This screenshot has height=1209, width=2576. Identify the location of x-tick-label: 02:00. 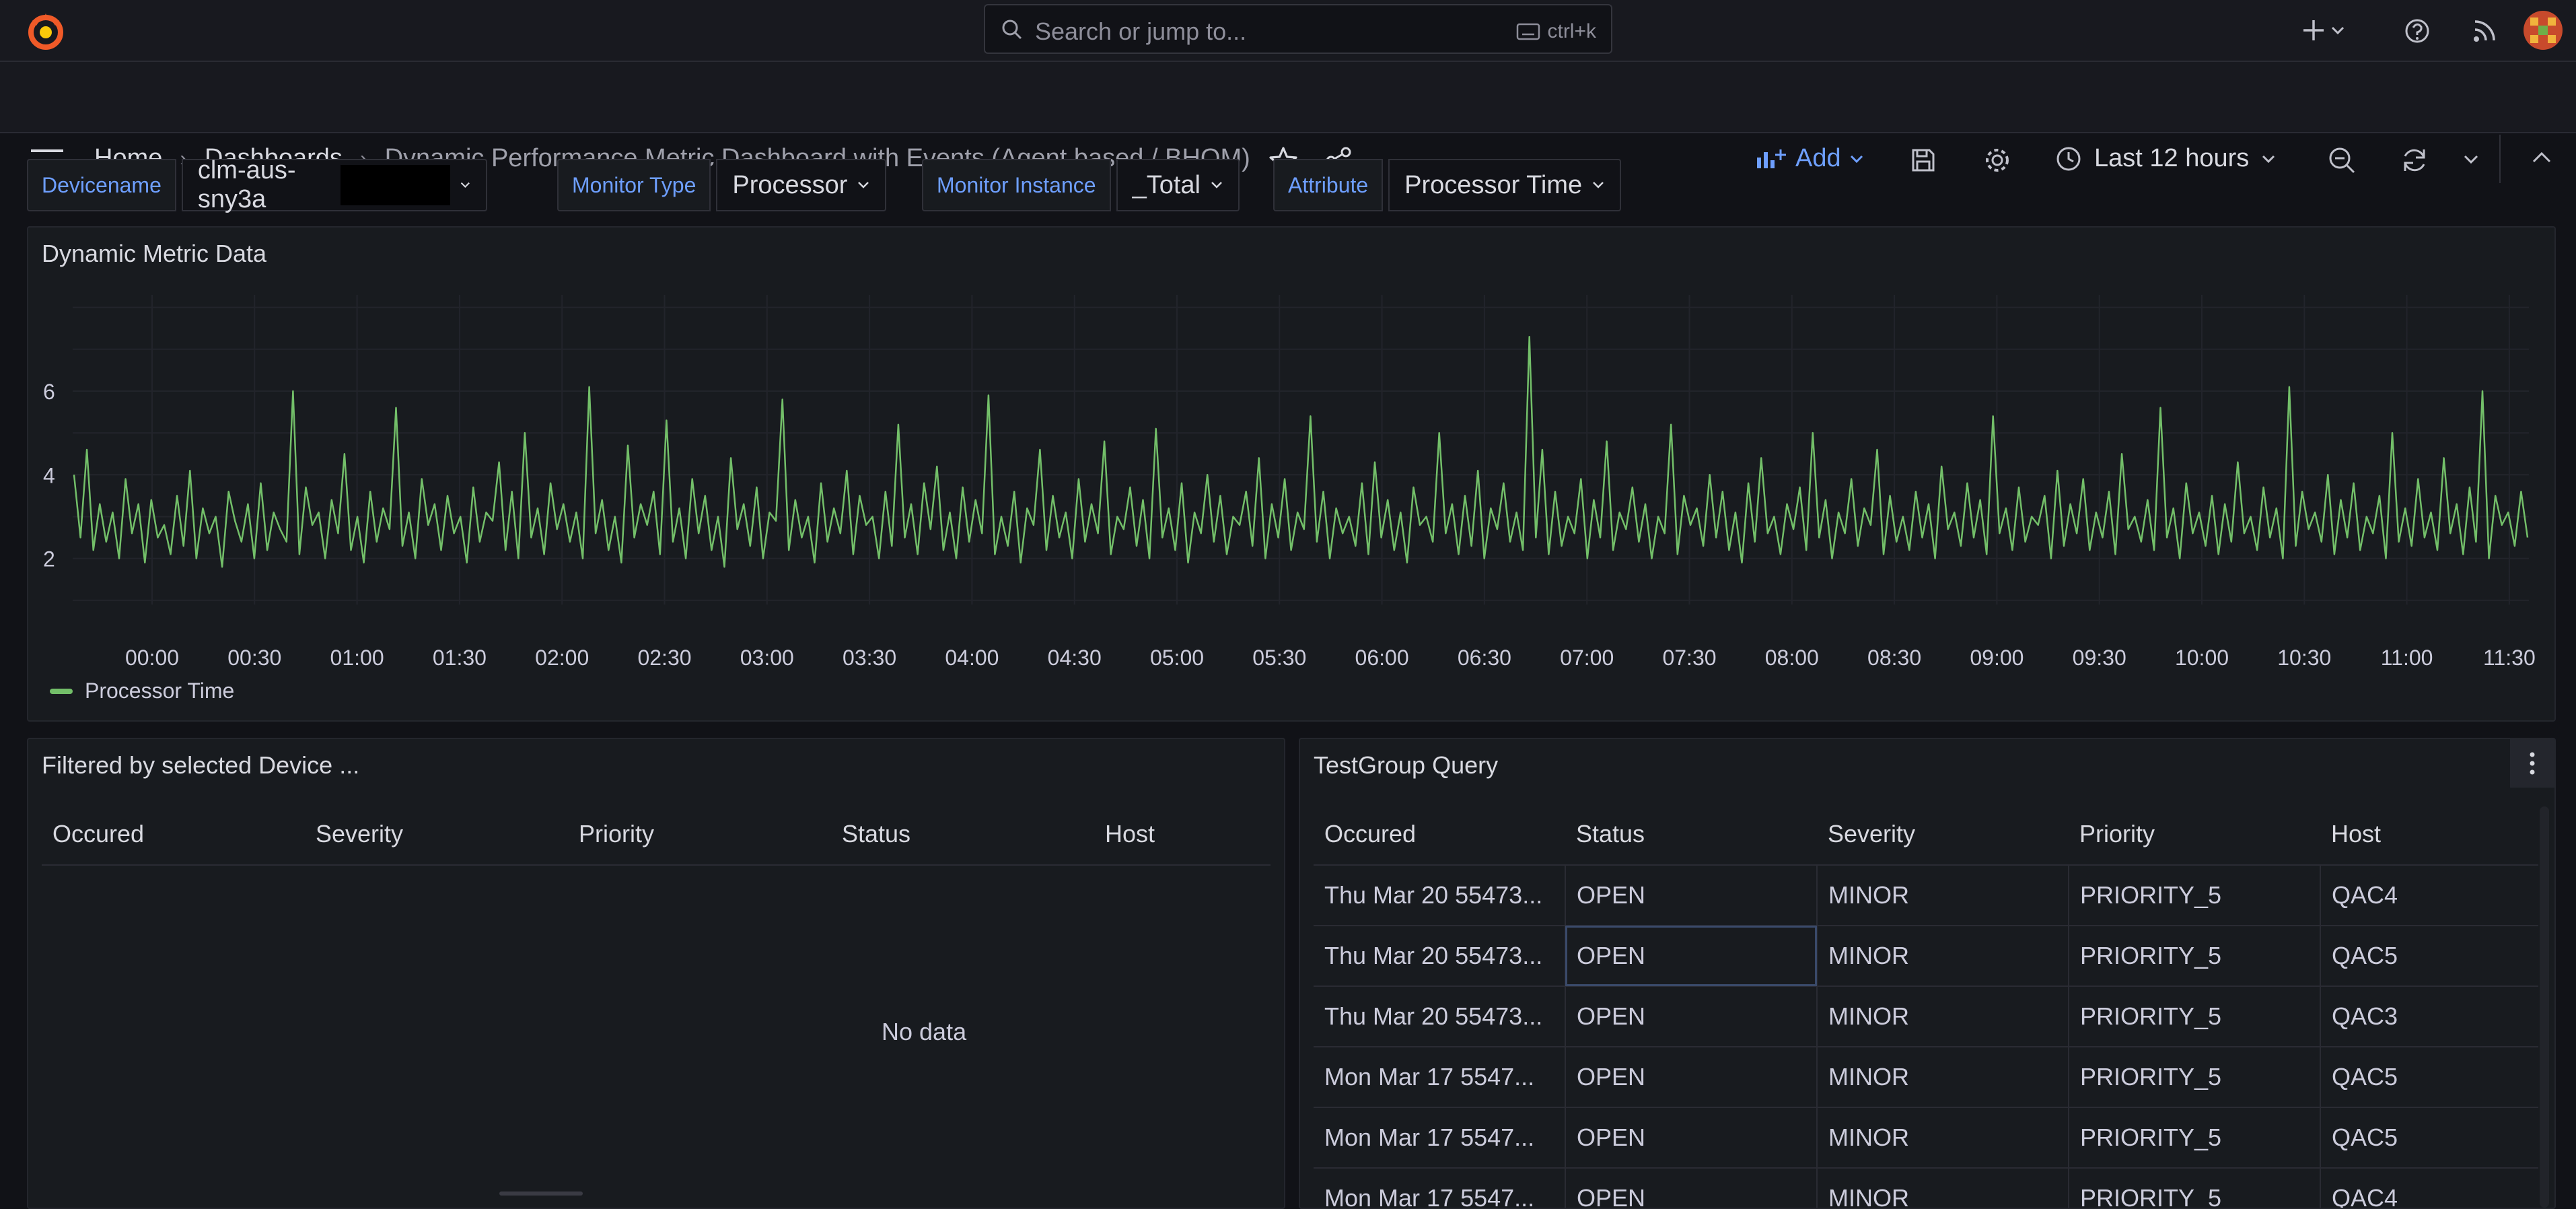
(562, 658).